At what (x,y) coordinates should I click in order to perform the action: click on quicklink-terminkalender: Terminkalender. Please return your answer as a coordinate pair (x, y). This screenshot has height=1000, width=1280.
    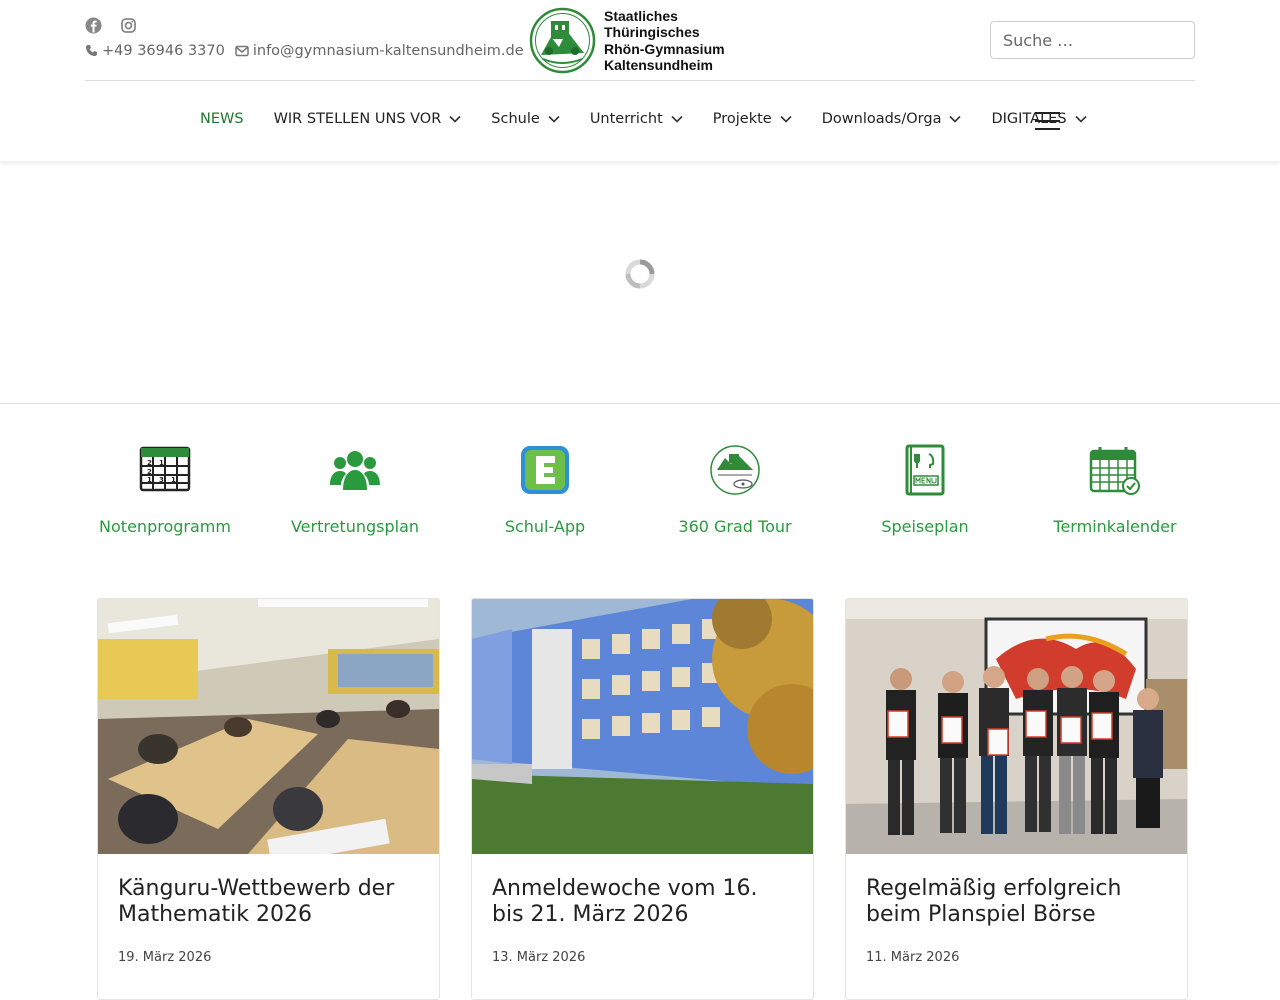
    Looking at the image, I should click on (1115, 490).